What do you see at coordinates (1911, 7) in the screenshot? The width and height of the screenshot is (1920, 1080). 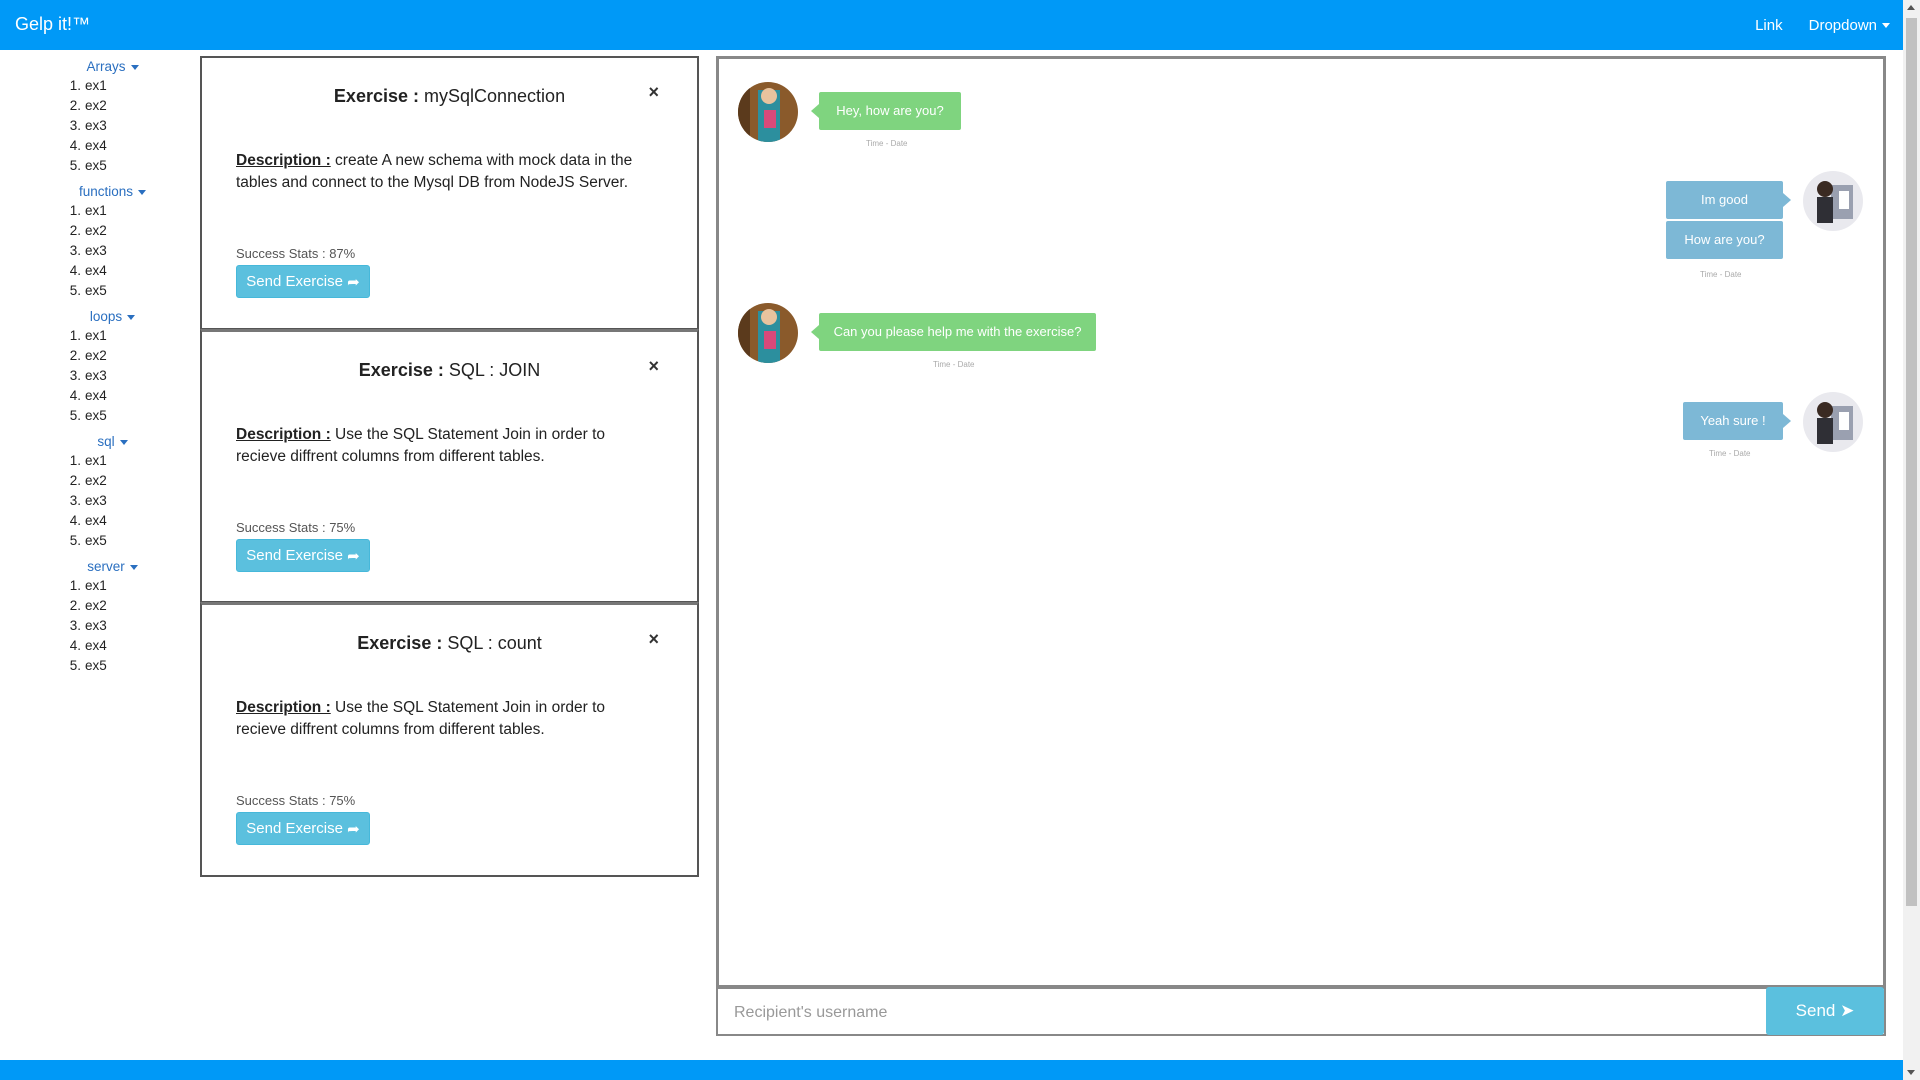 I see `scroll-up-icon` at bounding box center [1911, 7].